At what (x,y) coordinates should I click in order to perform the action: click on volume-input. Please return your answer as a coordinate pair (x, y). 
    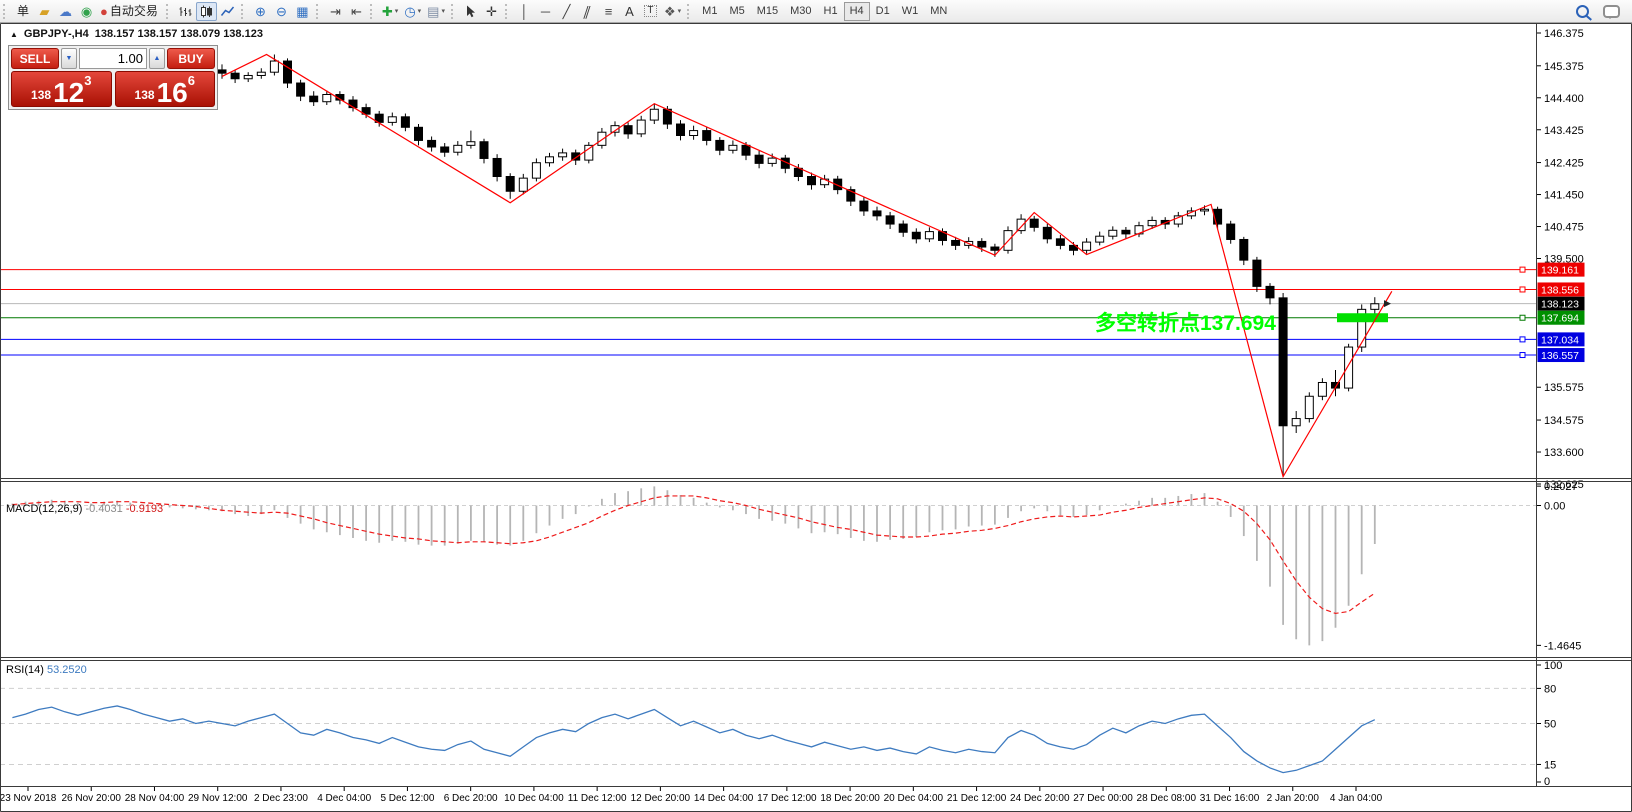
    Looking at the image, I should click on (113, 58).